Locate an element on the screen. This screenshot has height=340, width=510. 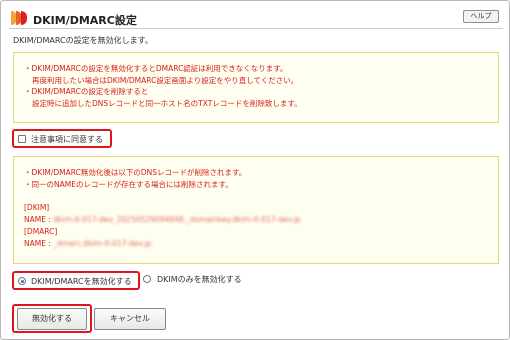
dmarc-name-row: NAME : _dmarc.dkim-it-017-dev.jp is located at coordinates (261, 244).